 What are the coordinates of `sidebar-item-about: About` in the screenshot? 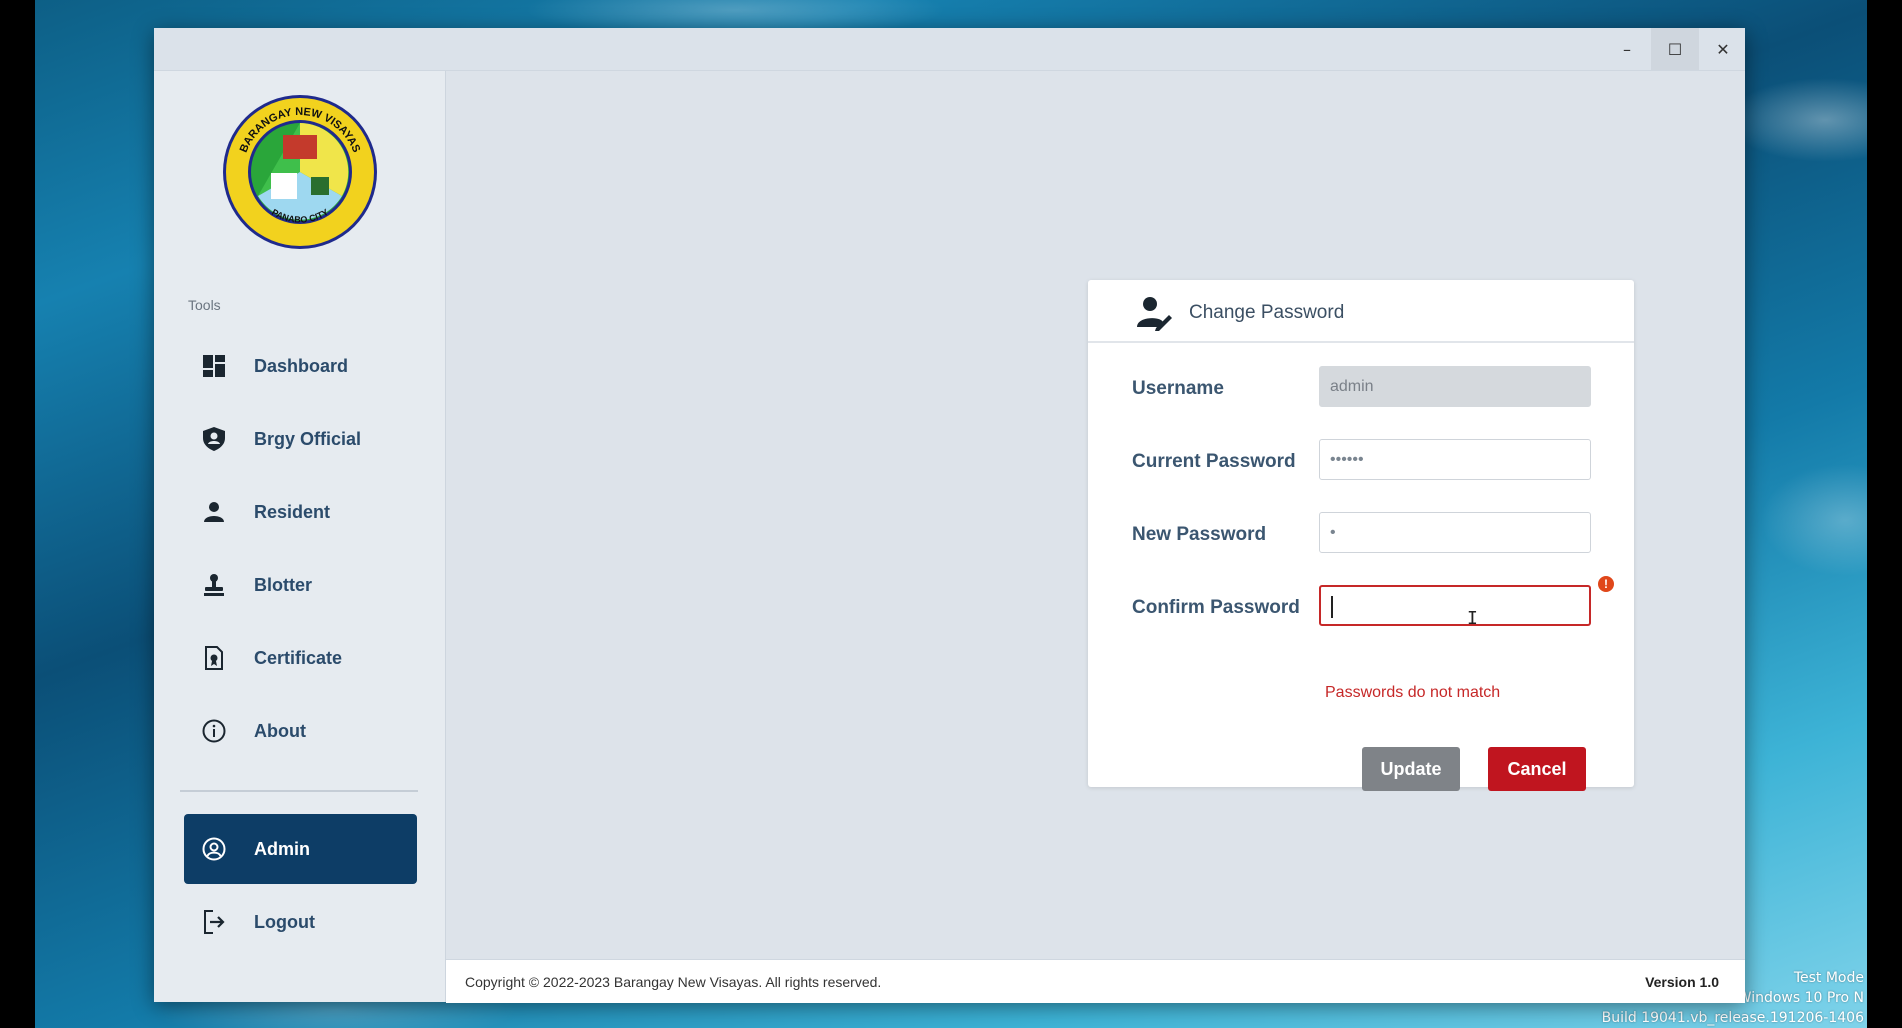 It's located at (300, 731).